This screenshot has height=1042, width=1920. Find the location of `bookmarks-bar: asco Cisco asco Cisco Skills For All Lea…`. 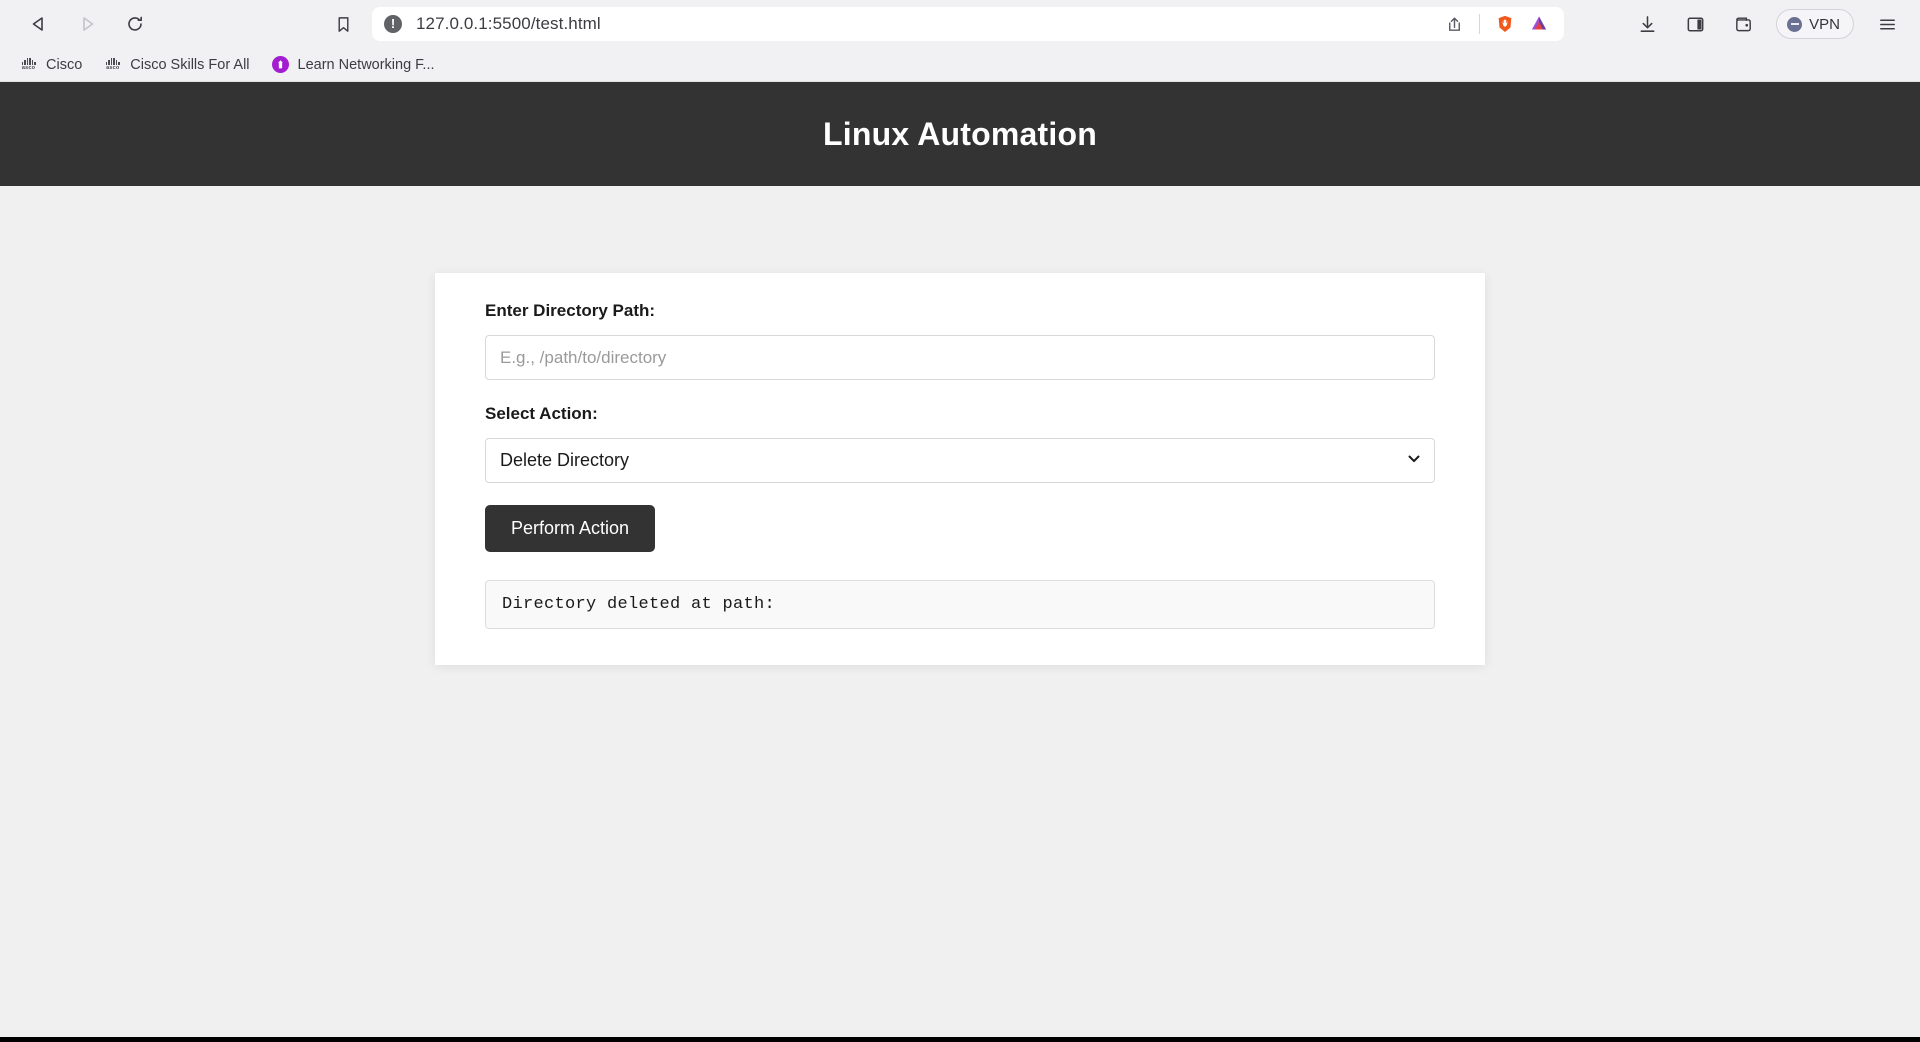

bookmarks-bar: asco Cisco asco Cisco Skills For All Lea… is located at coordinates (960, 64).